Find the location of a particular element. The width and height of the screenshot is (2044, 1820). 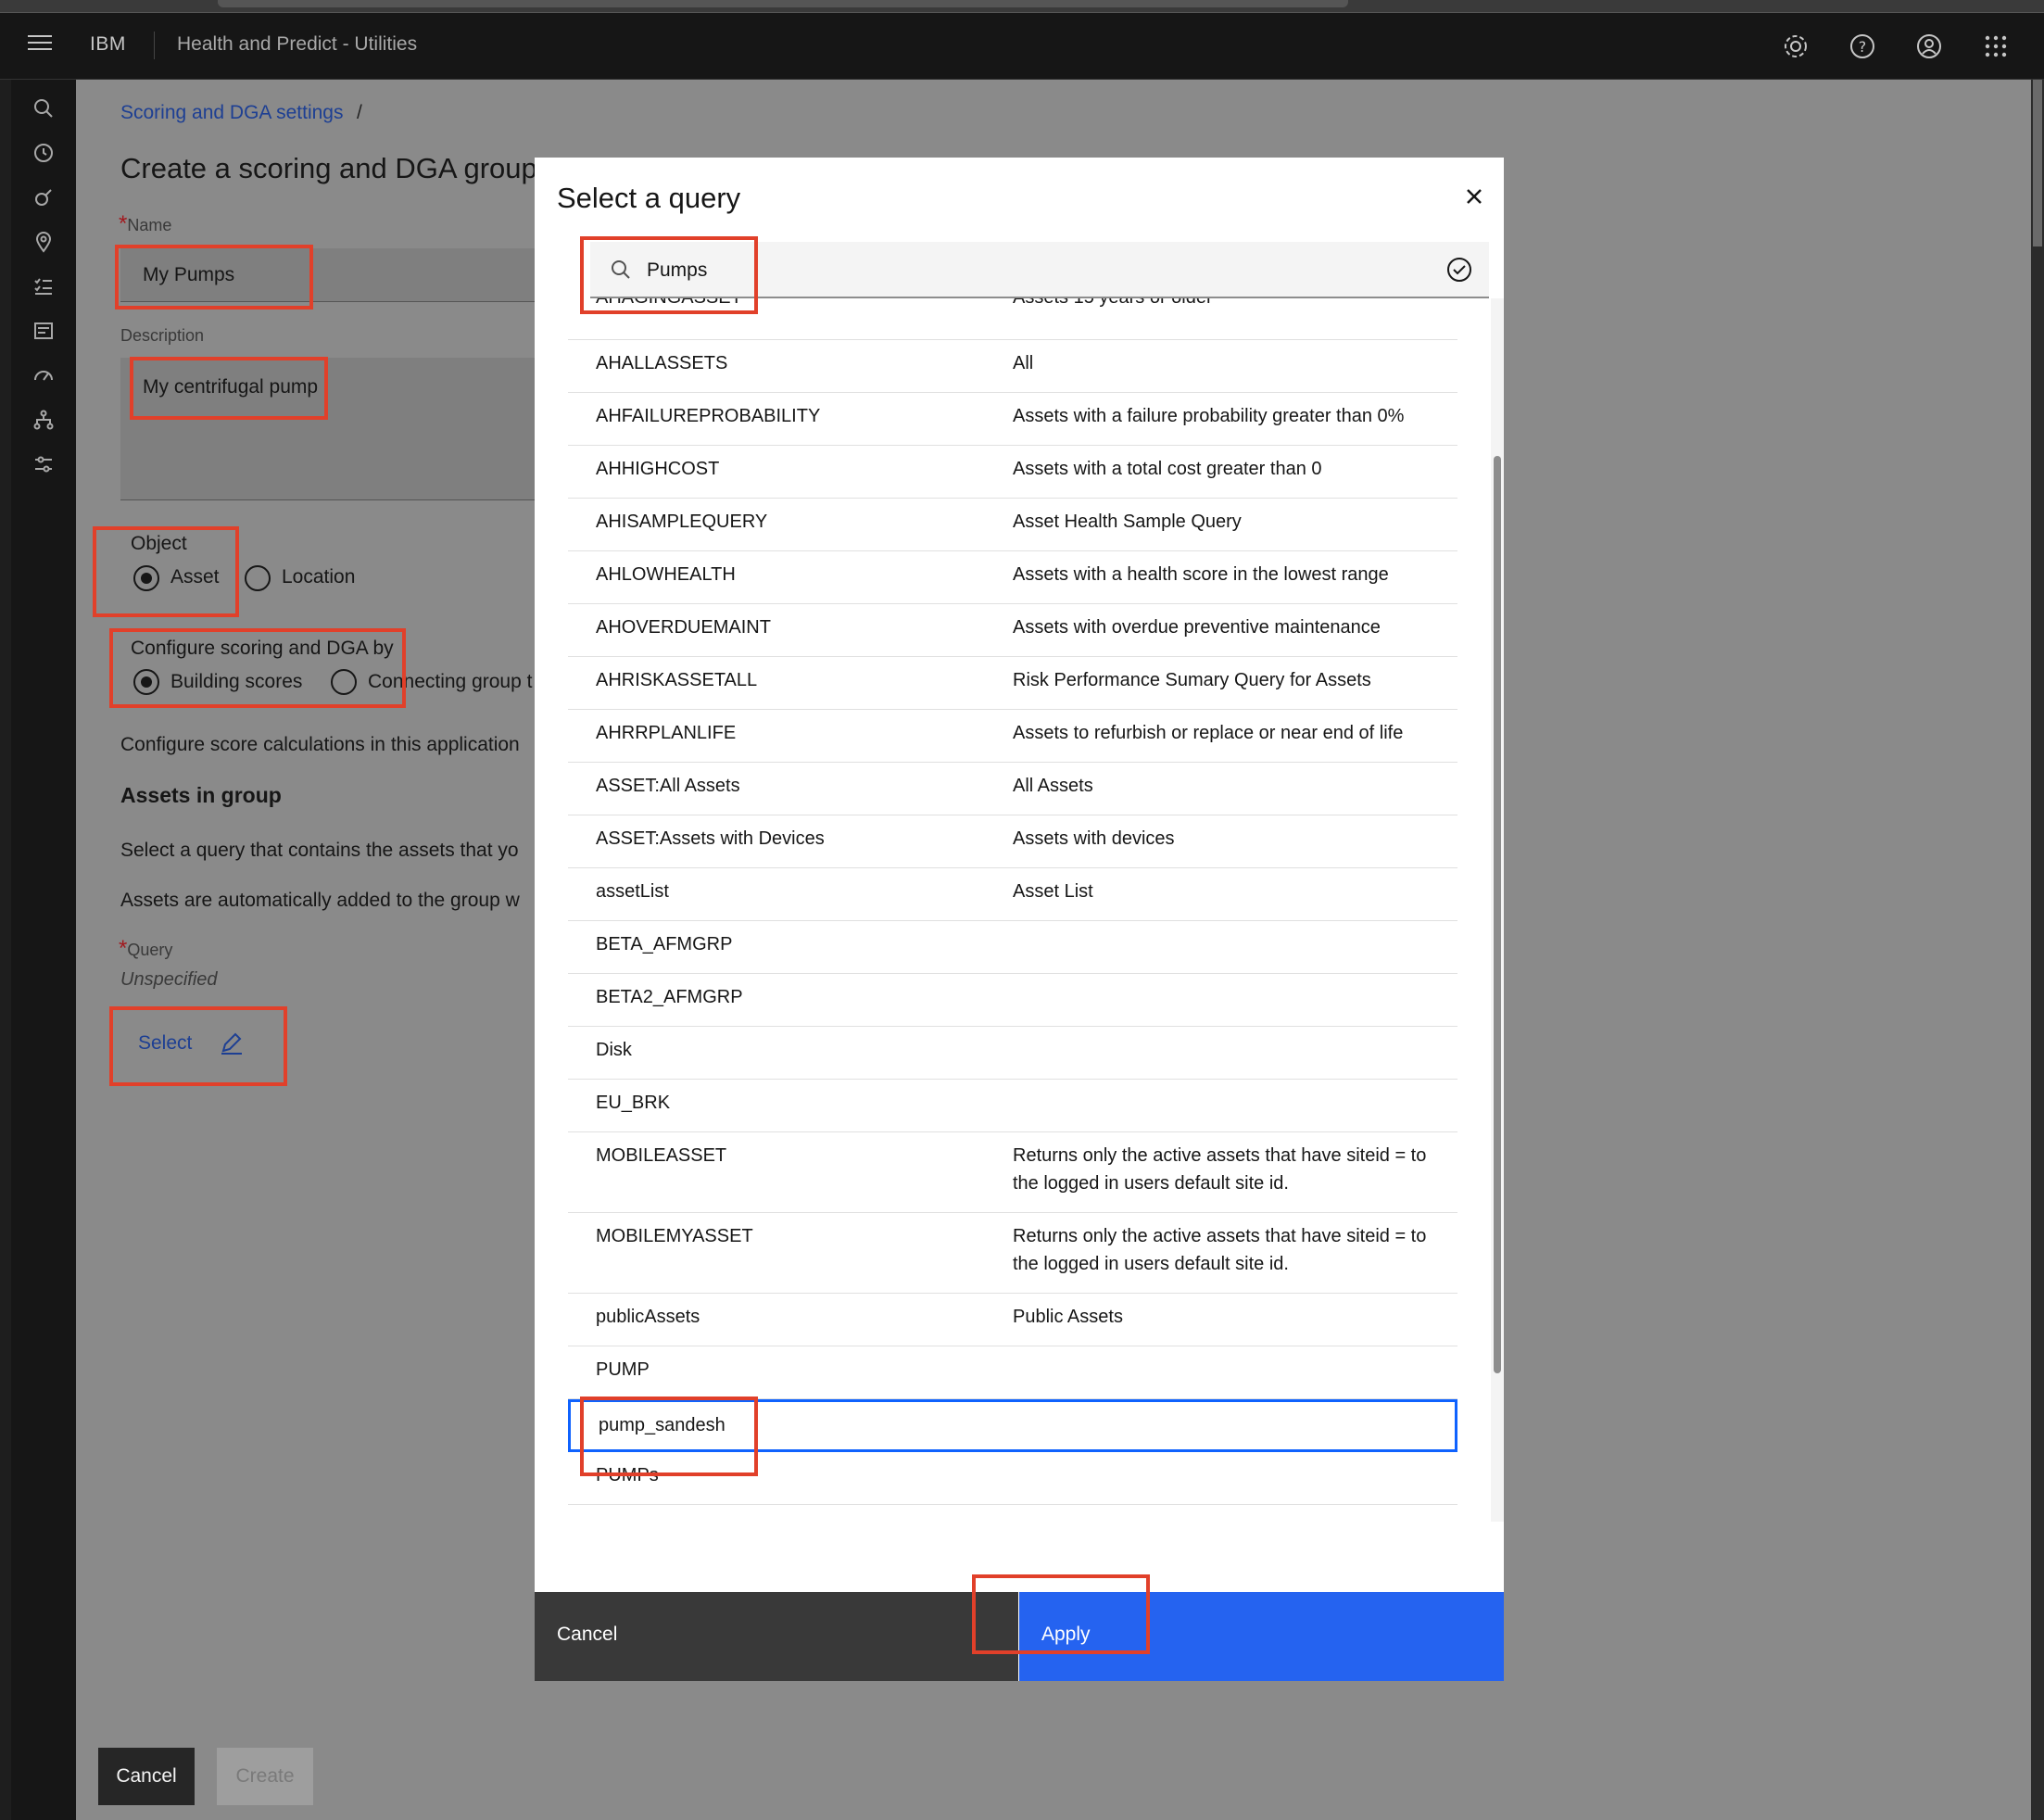

query-name: assetList is located at coordinates (632, 891).